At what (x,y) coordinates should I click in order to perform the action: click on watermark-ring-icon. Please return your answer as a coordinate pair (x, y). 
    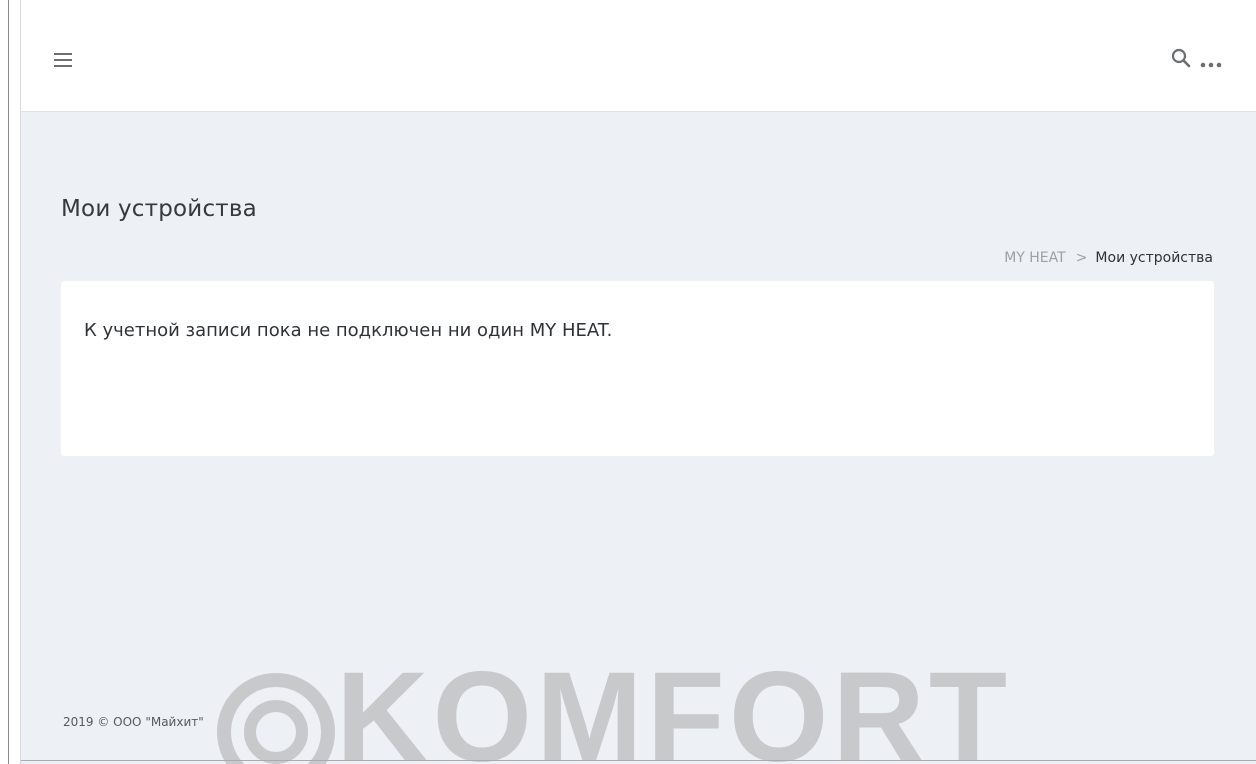
    Looking at the image, I should click on (276, 718).